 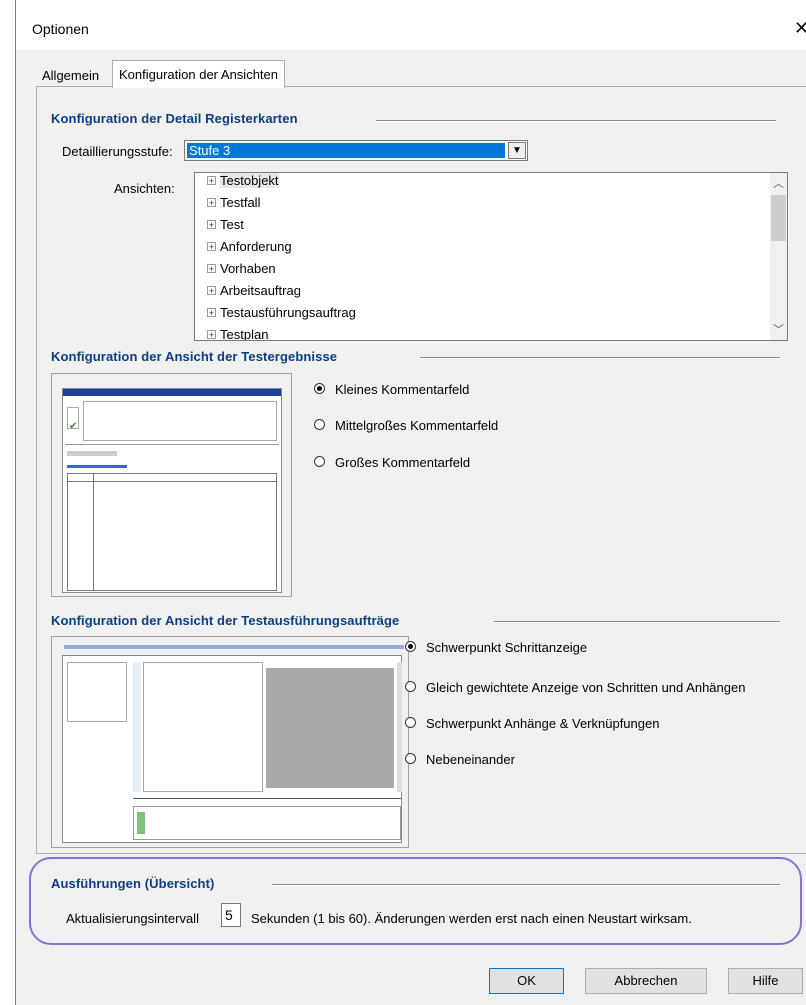 What do you see at coordinates (60, 29) in the screenshot?
I see `window-title: Optionen` at bounding box center [60, 29].